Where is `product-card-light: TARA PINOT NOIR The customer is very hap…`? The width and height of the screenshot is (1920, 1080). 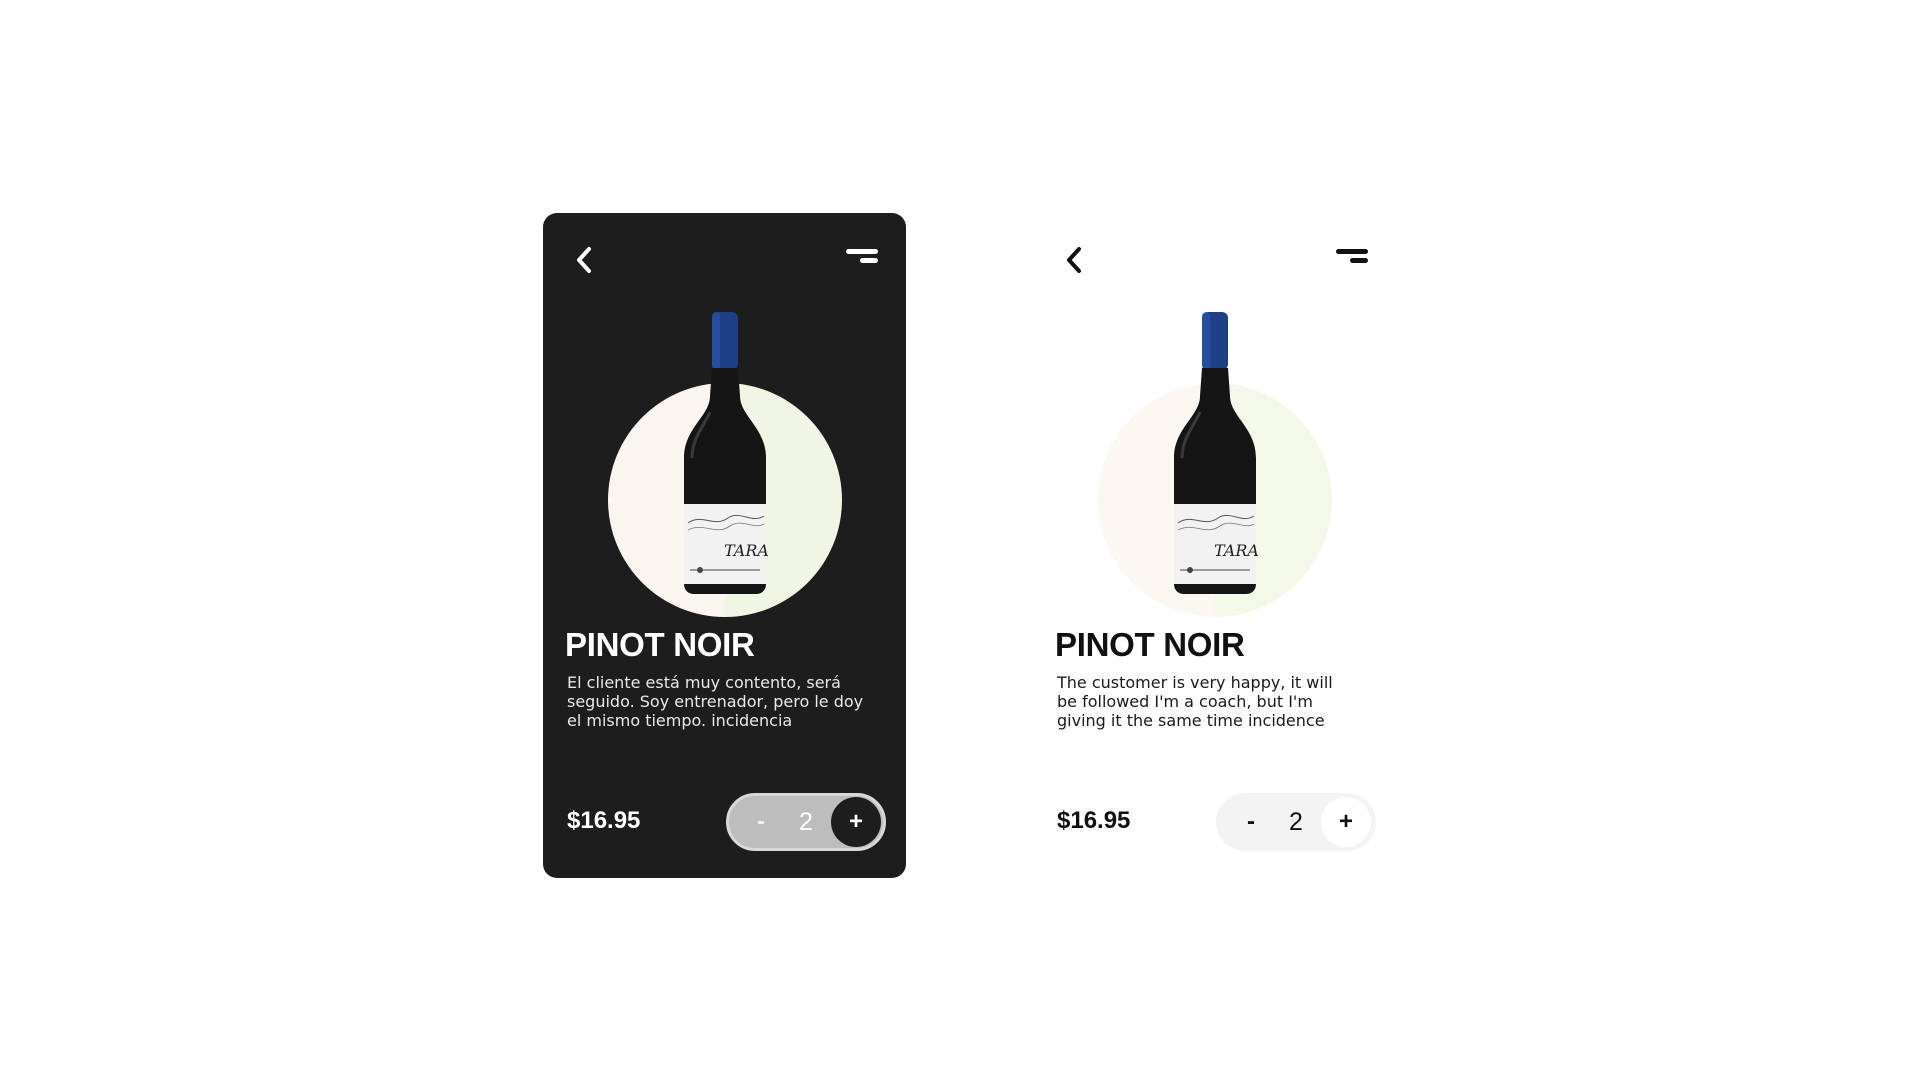 product-card-light: TARA PINOT NOIR The customer is very hap… is located at coordinates (1214, 545).